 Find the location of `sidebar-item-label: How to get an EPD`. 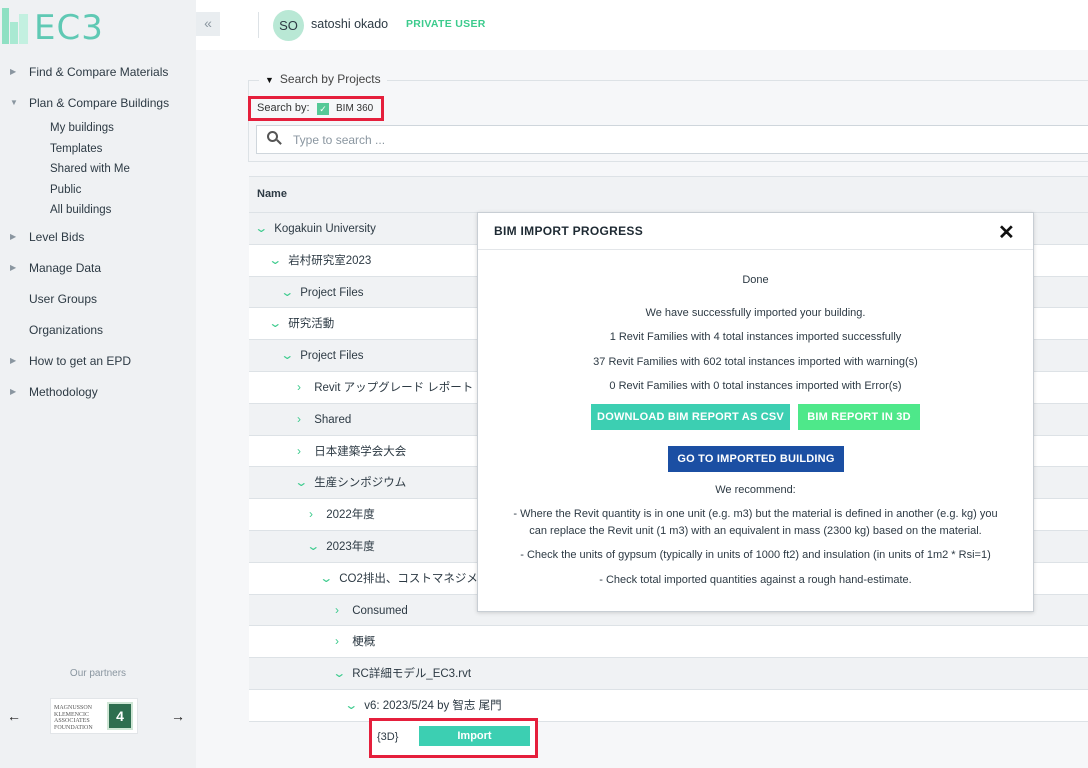

sidebar-item-label: How to get an EPD is located at coordinates (80, 360).